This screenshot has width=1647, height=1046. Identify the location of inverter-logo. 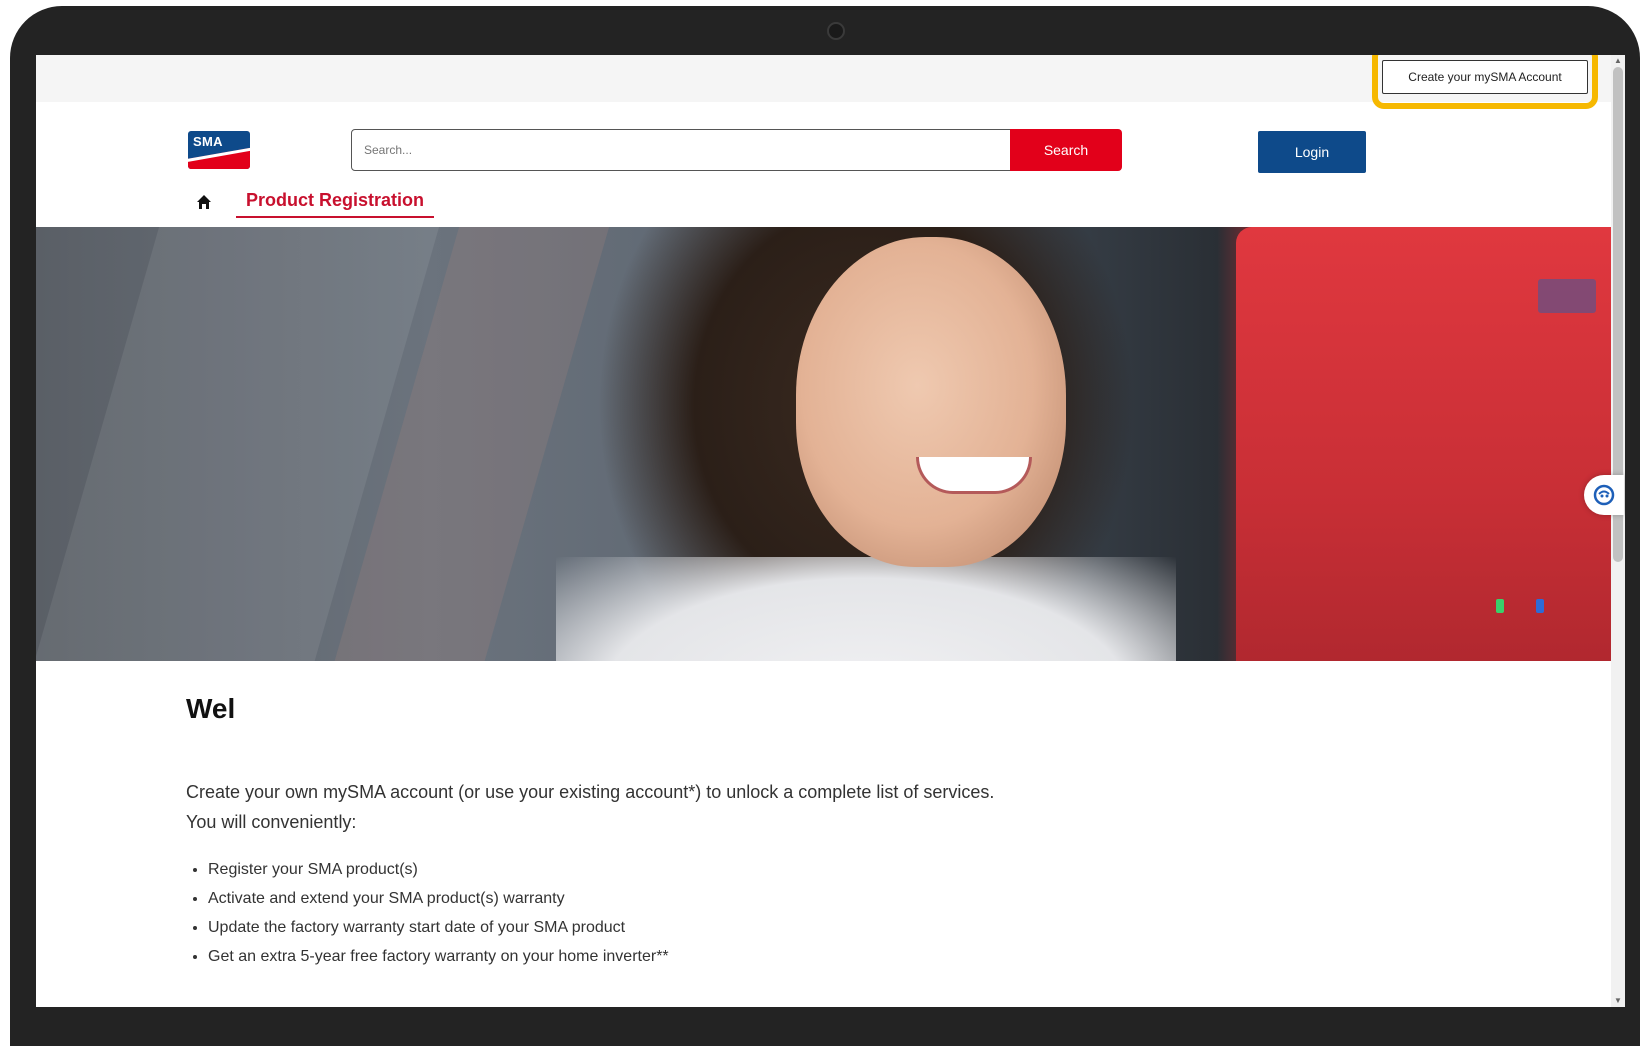
(1567, 296).